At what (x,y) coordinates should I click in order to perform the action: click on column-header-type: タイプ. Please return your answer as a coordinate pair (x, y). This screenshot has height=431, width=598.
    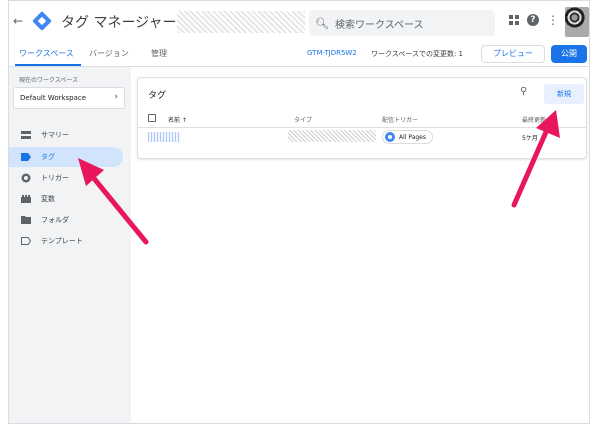
    Looking at the image, I should click on (303, 119).